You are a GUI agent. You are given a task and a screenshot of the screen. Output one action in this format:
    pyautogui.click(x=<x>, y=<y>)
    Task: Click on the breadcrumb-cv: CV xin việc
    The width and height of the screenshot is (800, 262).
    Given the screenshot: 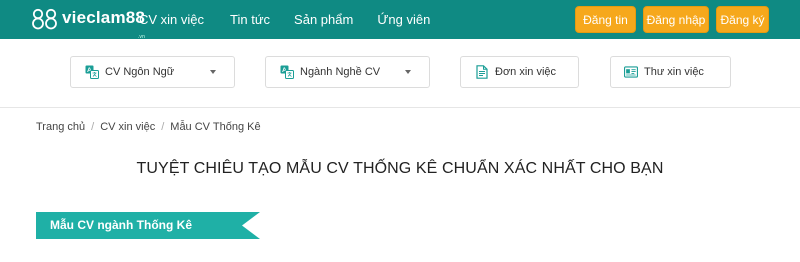 What is the action you would take?
    pyautogui.click(x=127, y=127)
    